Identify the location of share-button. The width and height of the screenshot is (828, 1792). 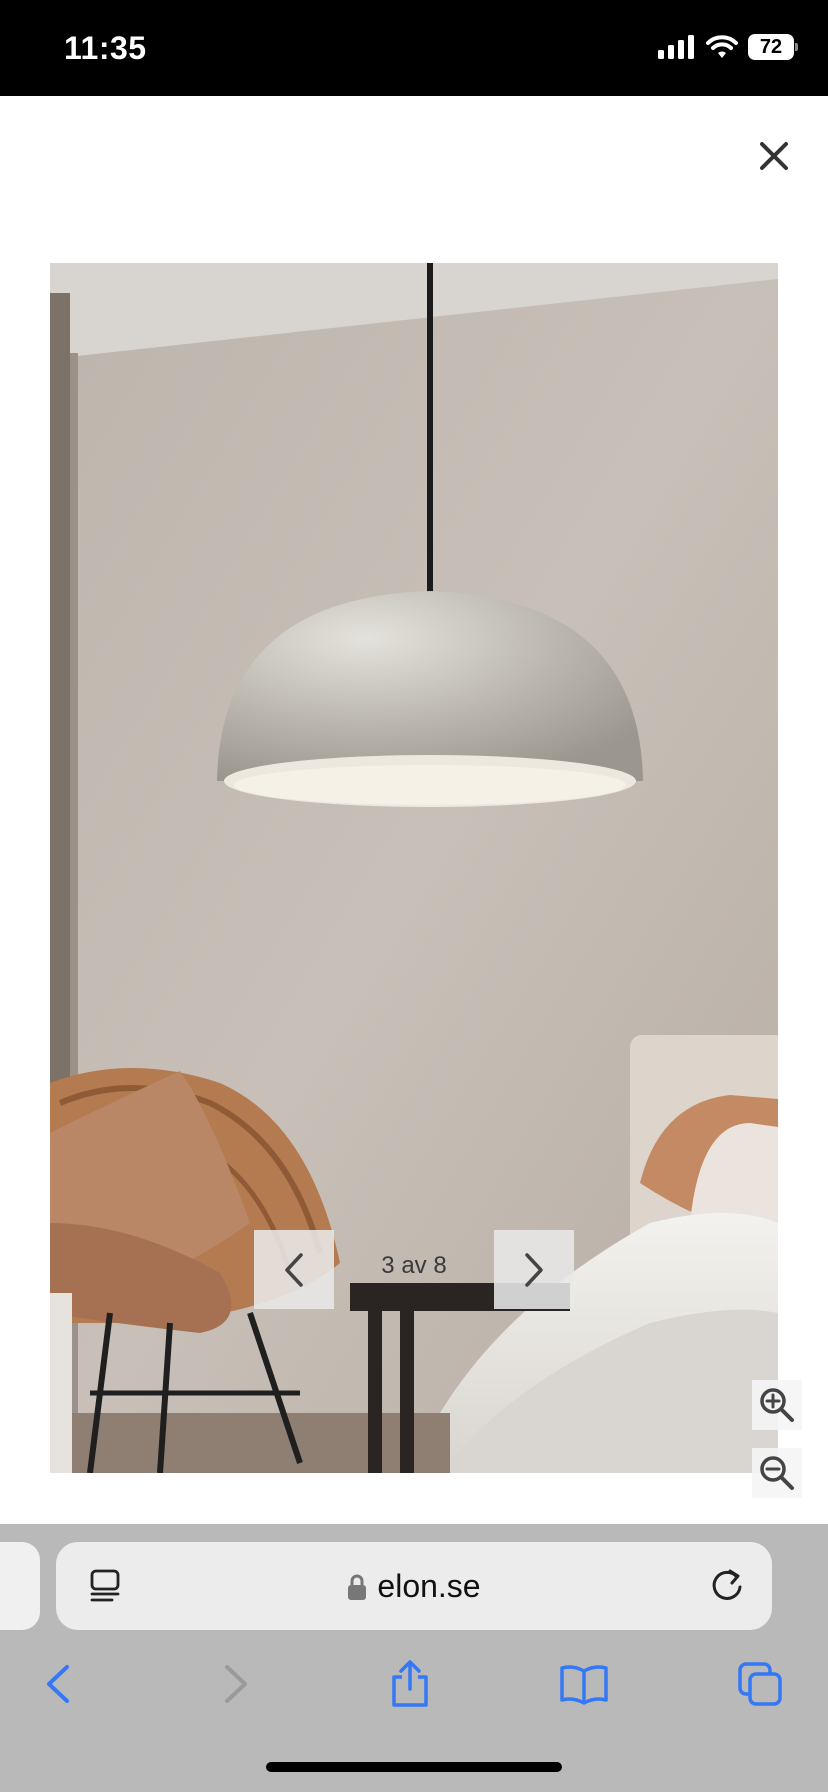
(410, 1684).